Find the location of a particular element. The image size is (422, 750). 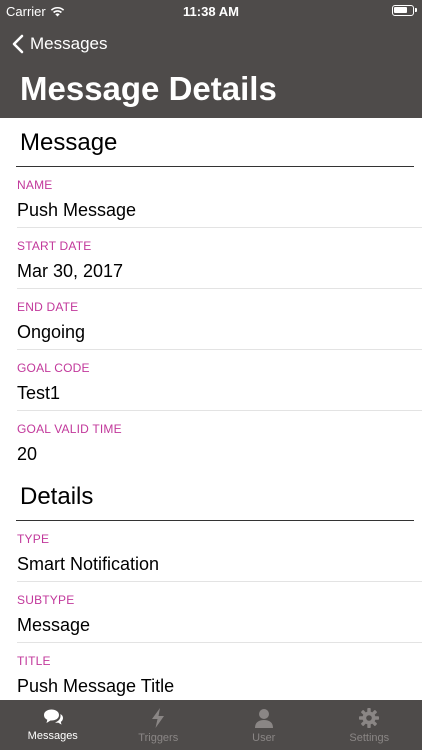

speech-bubbles-icon is located at coordinates (53, 717).